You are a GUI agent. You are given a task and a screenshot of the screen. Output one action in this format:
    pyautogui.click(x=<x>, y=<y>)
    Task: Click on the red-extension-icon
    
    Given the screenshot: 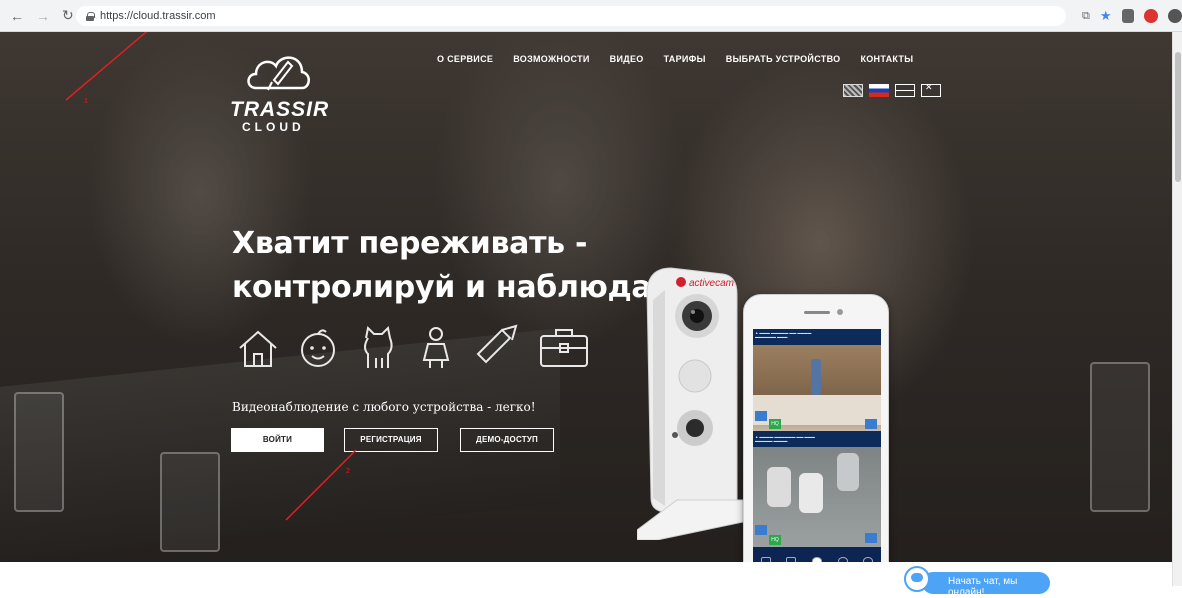 What is the action you would take?
    pyautogui.click(x=1150, y=16)
    